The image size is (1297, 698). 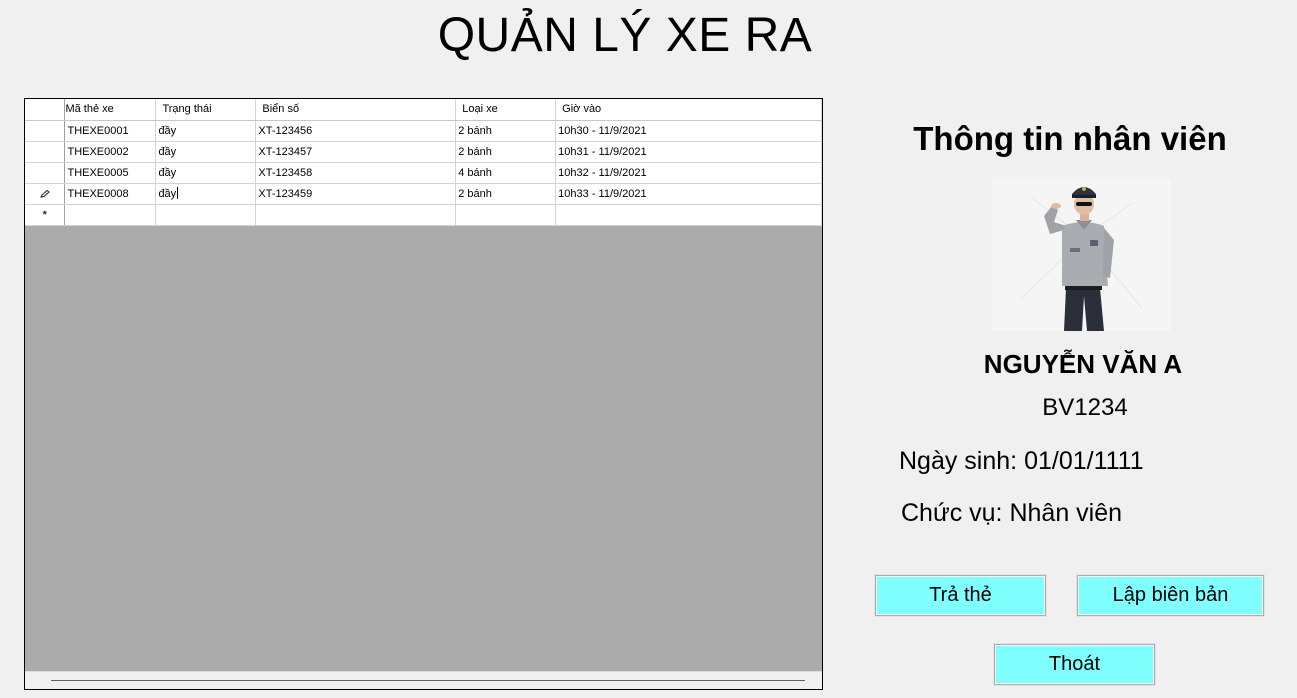 What do you see at coordinates (178, 193) in the screenshot?
I see `text-caret` at bounding box center [178, 193].